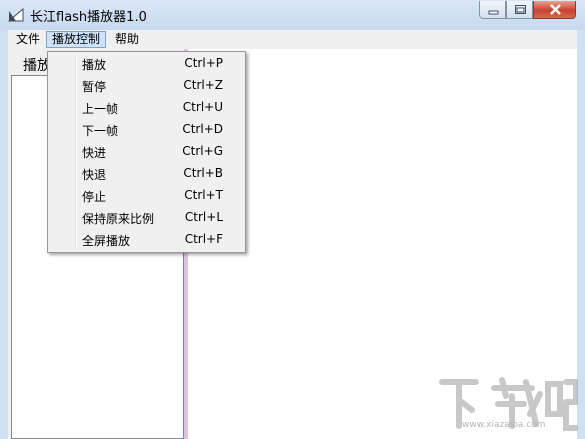  What do you see at coordinates (203, 217) in the screenshot?
I see `menu-item-shortcut: Ctrl+L` at bounding box center [203, 217].